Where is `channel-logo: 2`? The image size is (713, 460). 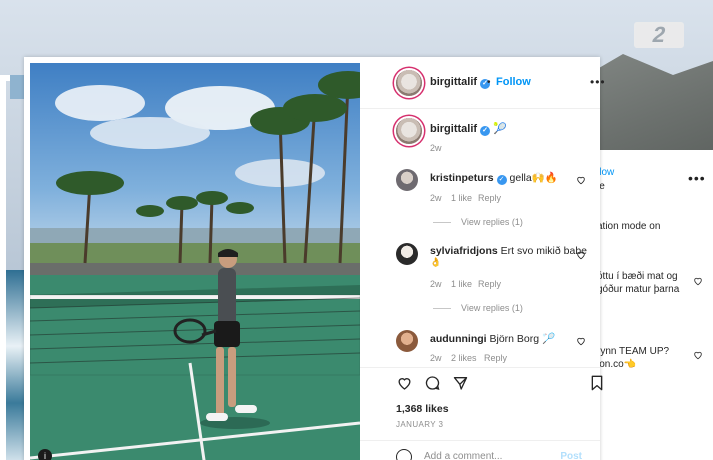
channel-logo: 2 is located at coordinates (659, 35).